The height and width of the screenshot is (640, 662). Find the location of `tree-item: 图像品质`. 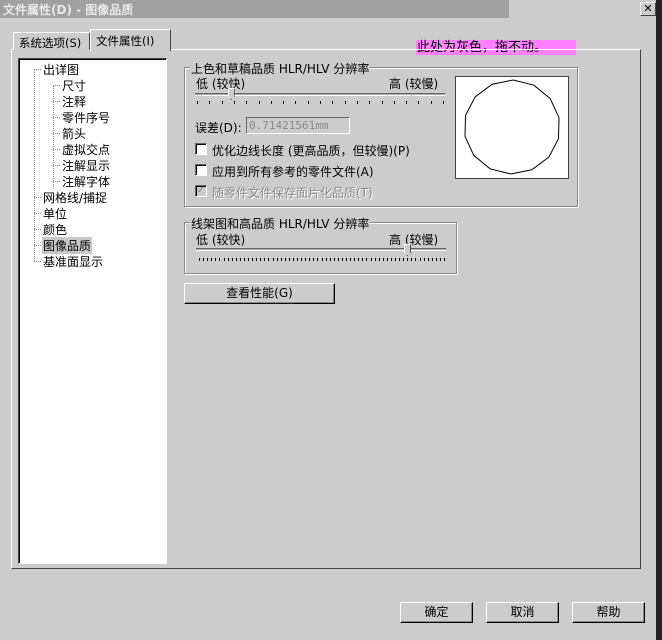

tree-item: 图像品质 is located at coordinates (67, 245).